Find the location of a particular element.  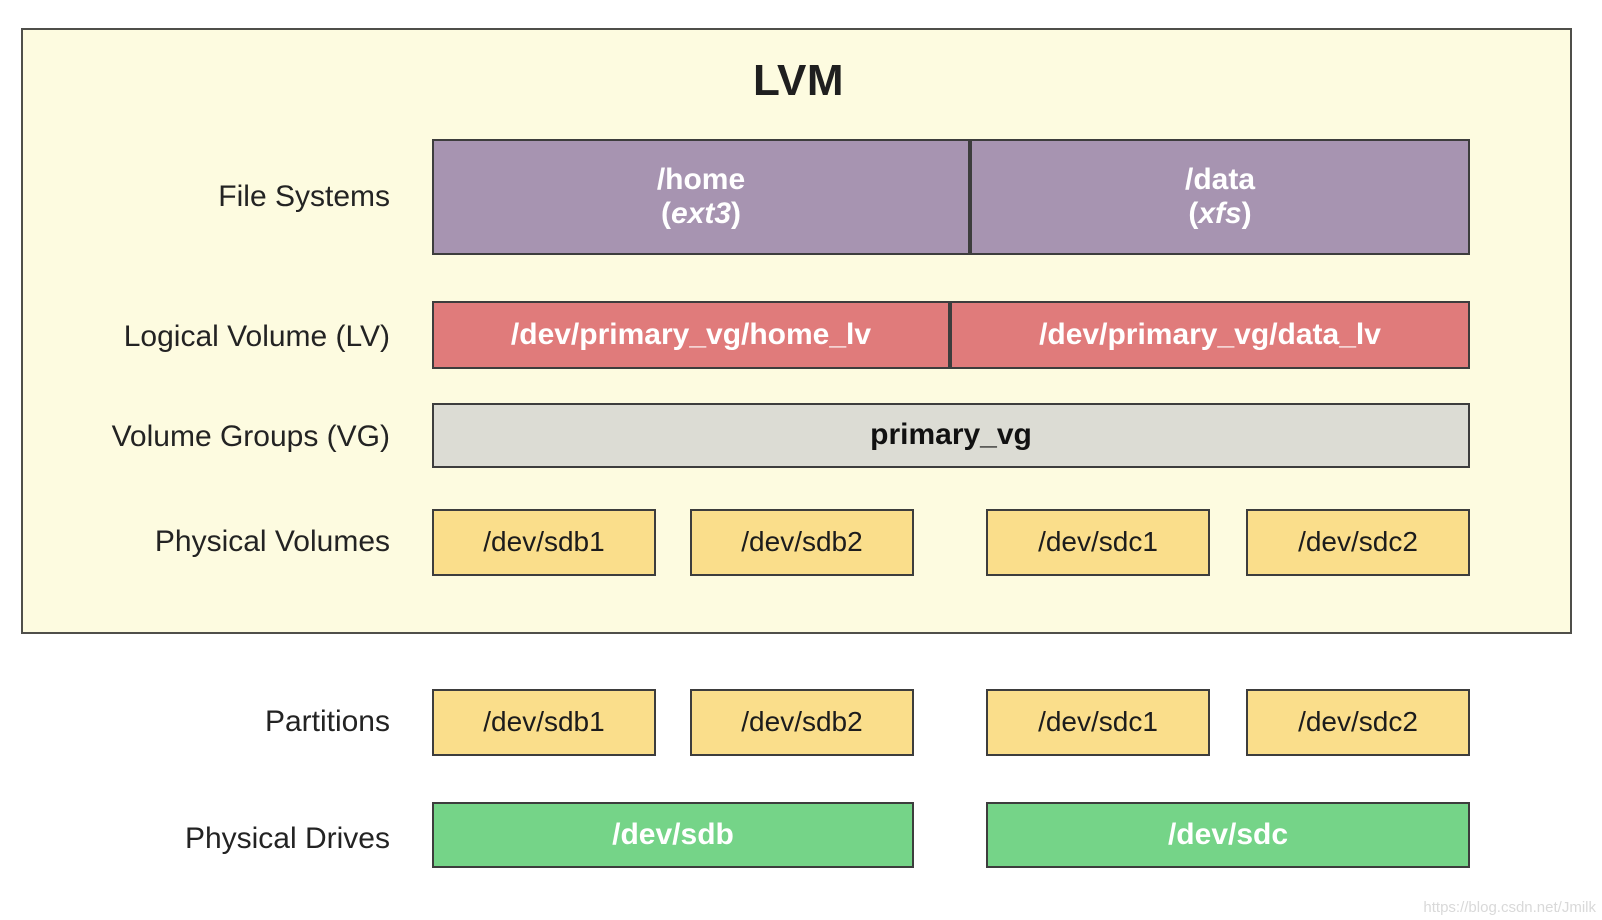

file-system-data-mount: /data is located at coordinates (1220, 179).